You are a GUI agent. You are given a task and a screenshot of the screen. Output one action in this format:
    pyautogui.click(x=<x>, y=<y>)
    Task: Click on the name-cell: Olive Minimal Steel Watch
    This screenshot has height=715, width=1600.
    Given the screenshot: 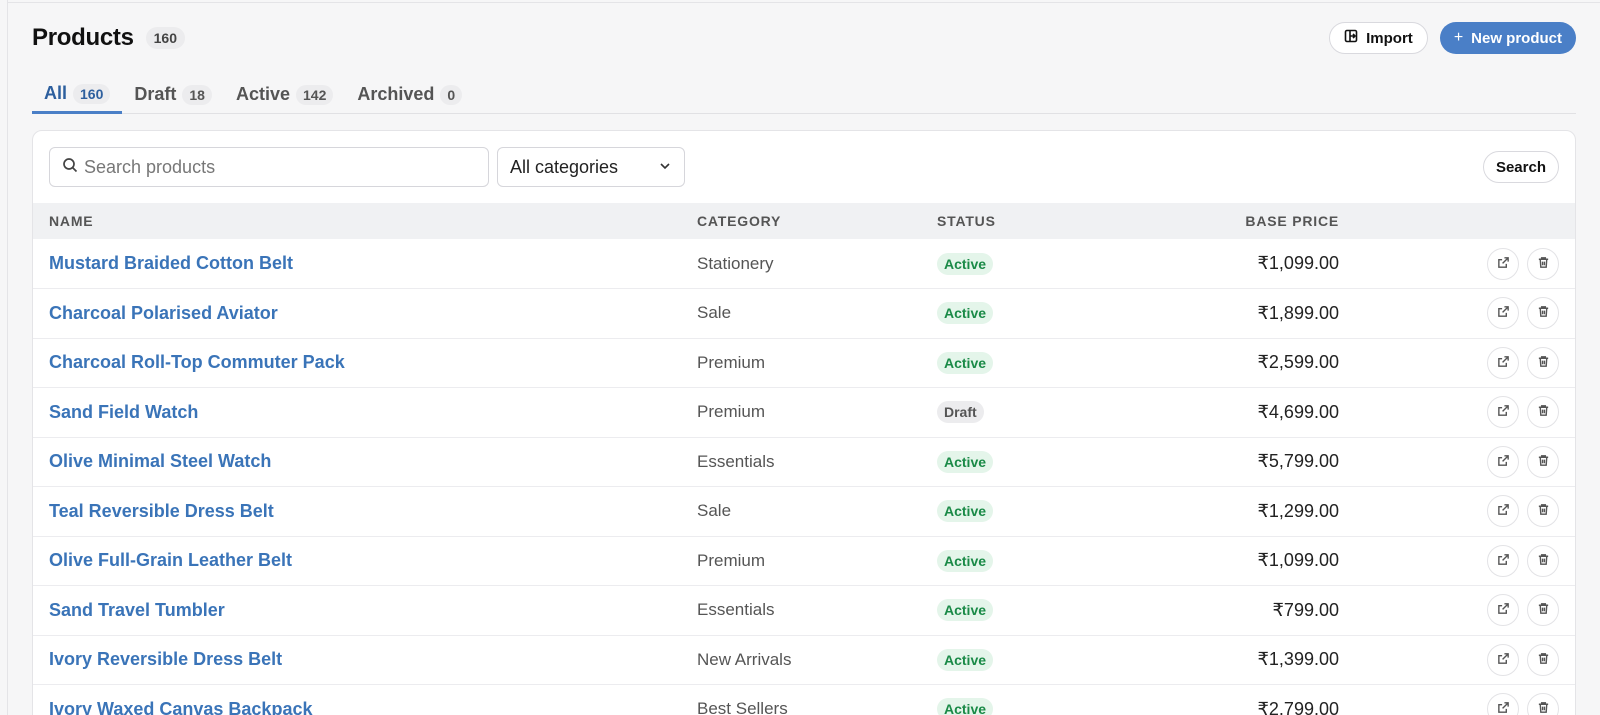 What is the action you would take?
    pyautogui.click(x=365, y=462)
    